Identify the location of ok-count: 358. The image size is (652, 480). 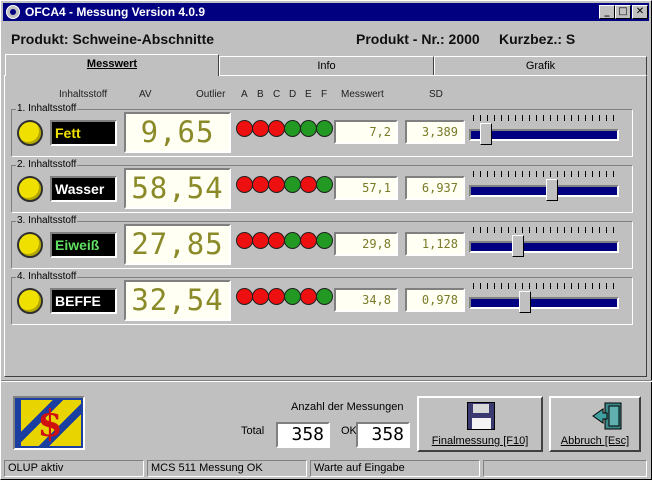
(383, 435).